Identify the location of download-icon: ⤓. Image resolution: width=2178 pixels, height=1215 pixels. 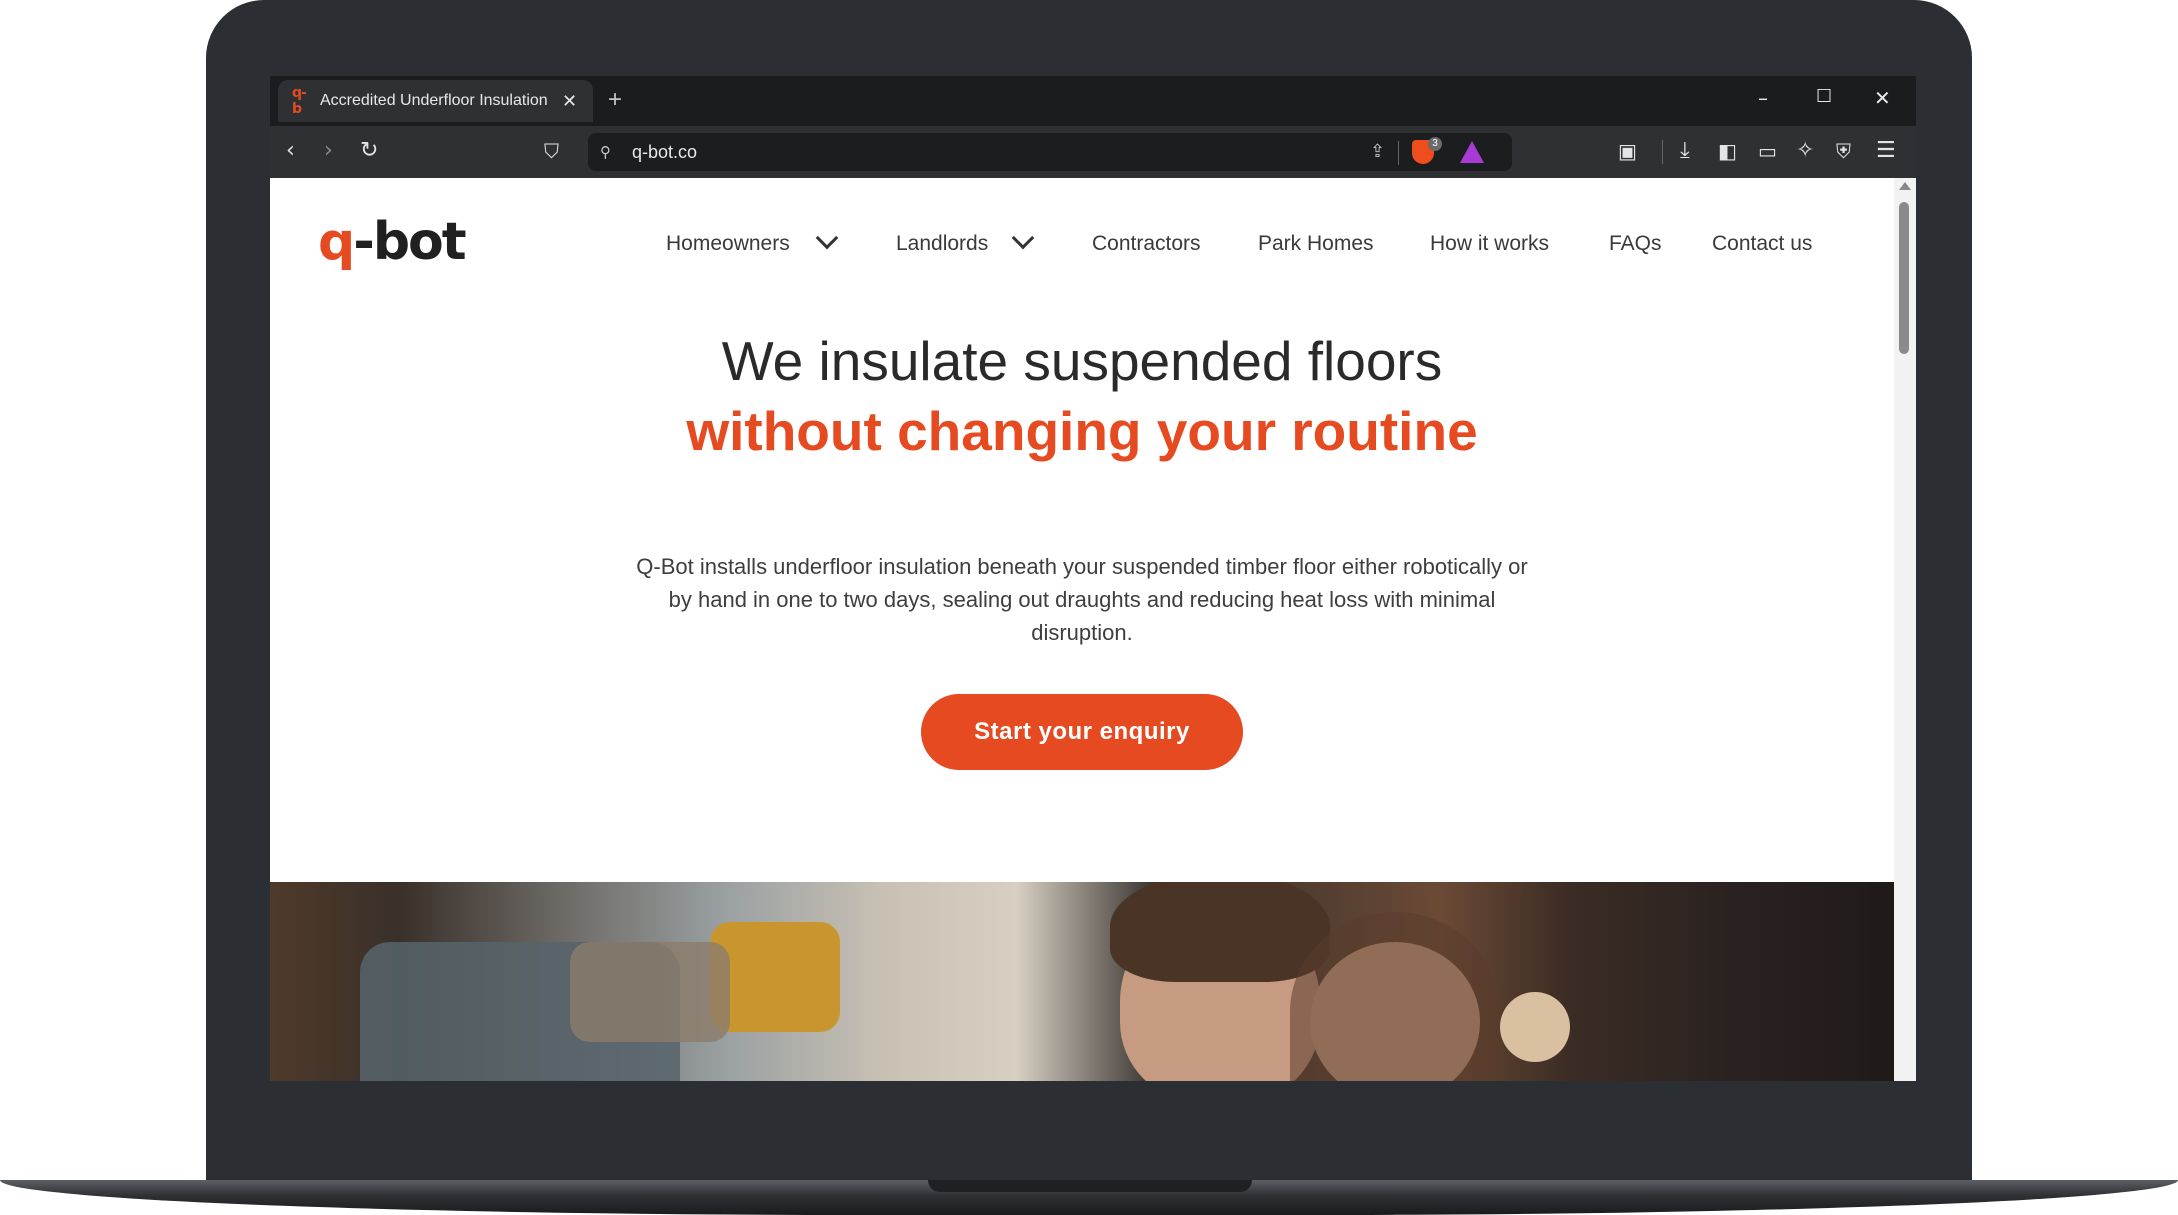
(1685, 151).